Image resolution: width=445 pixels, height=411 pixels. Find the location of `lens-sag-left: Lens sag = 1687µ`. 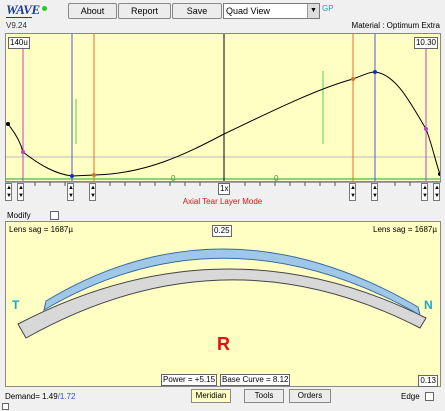

lens-sag-left: Lens sag = 1687µ is located at coordinates (41, 229).